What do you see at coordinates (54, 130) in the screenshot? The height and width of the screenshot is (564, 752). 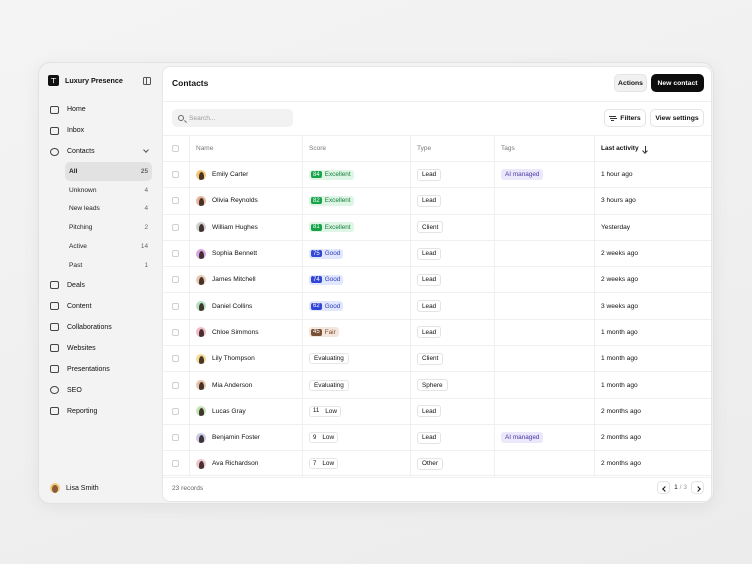 I see `inbox-icon` at bounding box center [54, 130].